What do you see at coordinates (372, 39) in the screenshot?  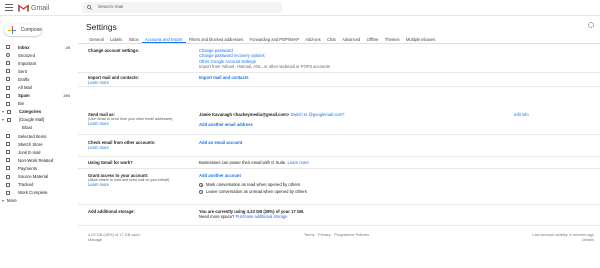 I see `tab-offline: Offline` at bounding box center [372, 39].